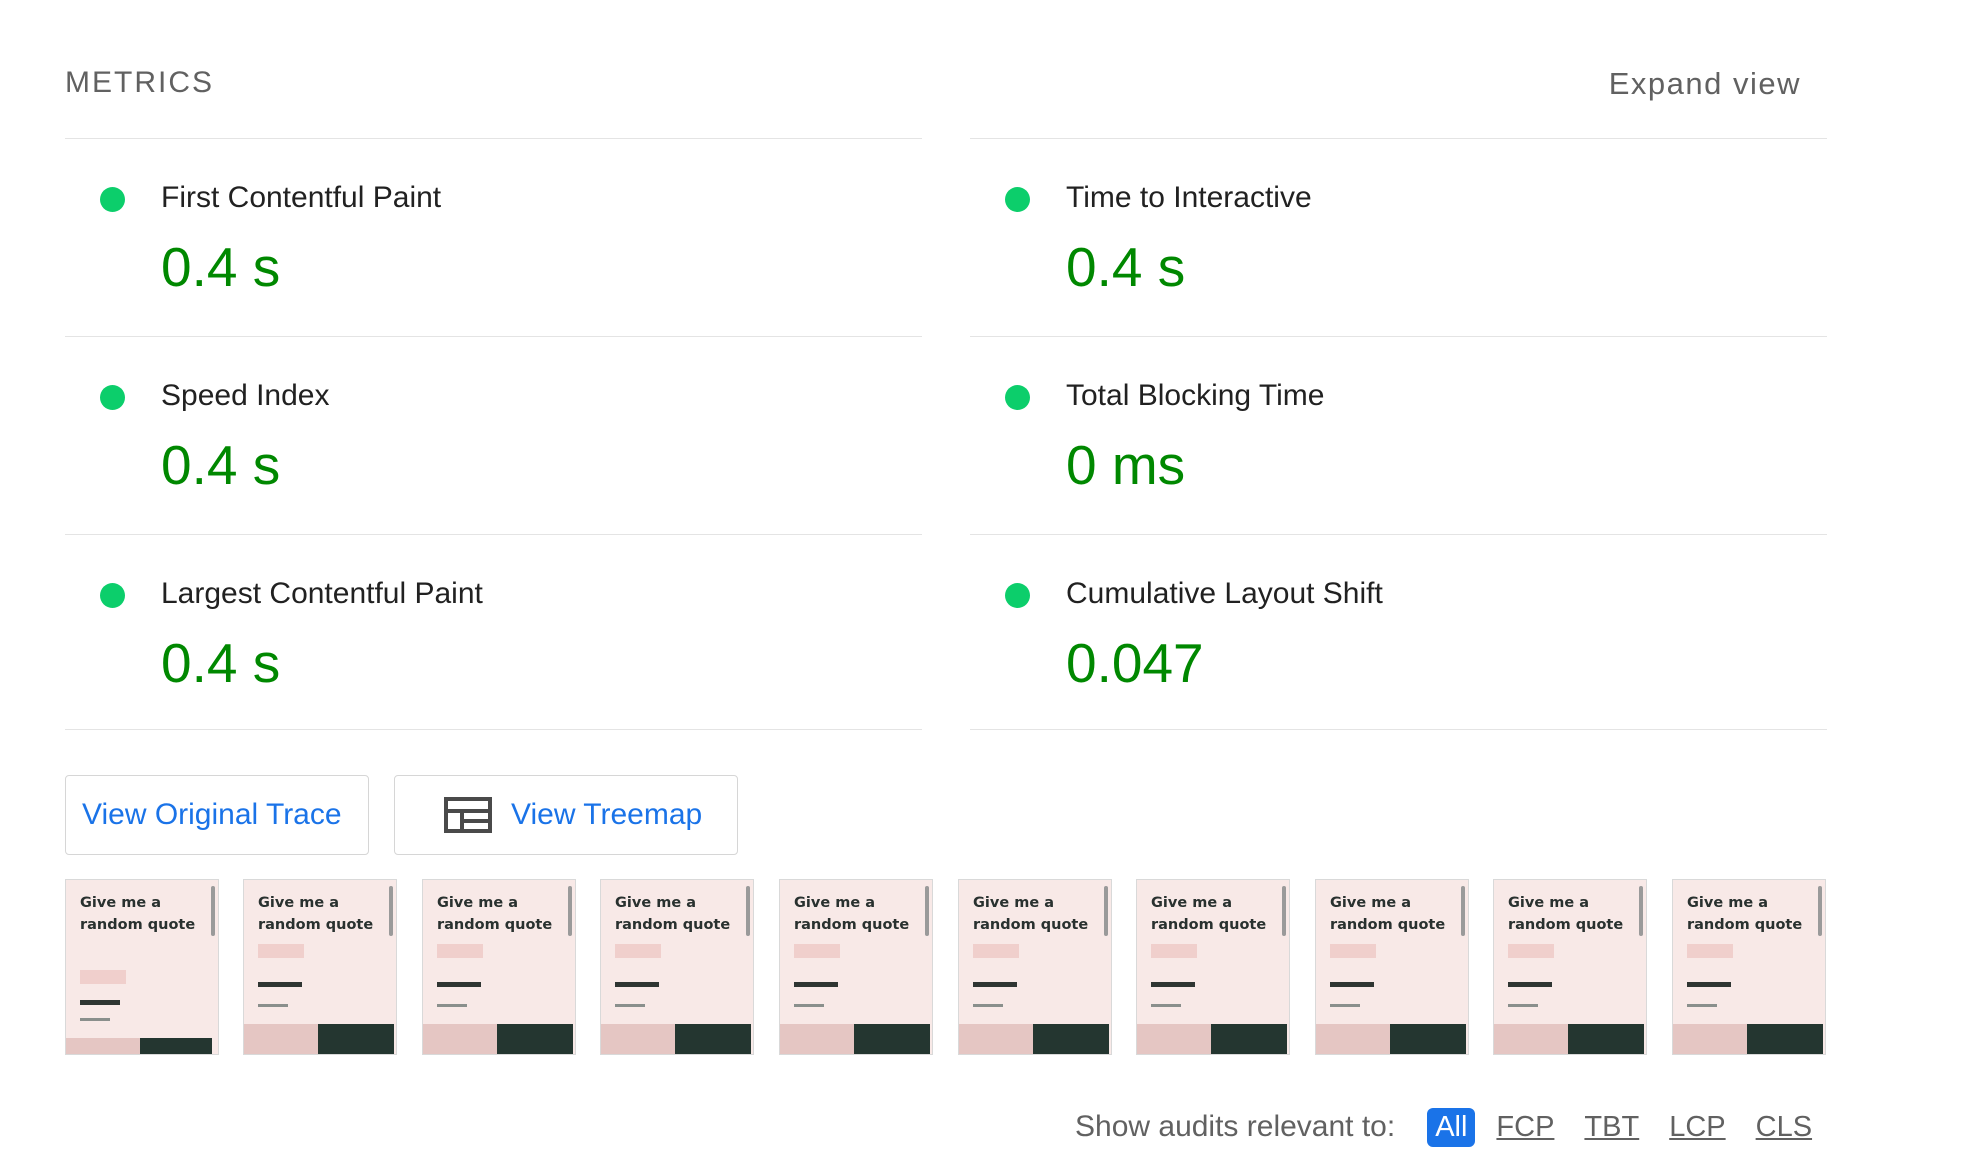  Describe the element at coordinates (468, 815) in the screenshot. I see `treemap-icon` at that location.